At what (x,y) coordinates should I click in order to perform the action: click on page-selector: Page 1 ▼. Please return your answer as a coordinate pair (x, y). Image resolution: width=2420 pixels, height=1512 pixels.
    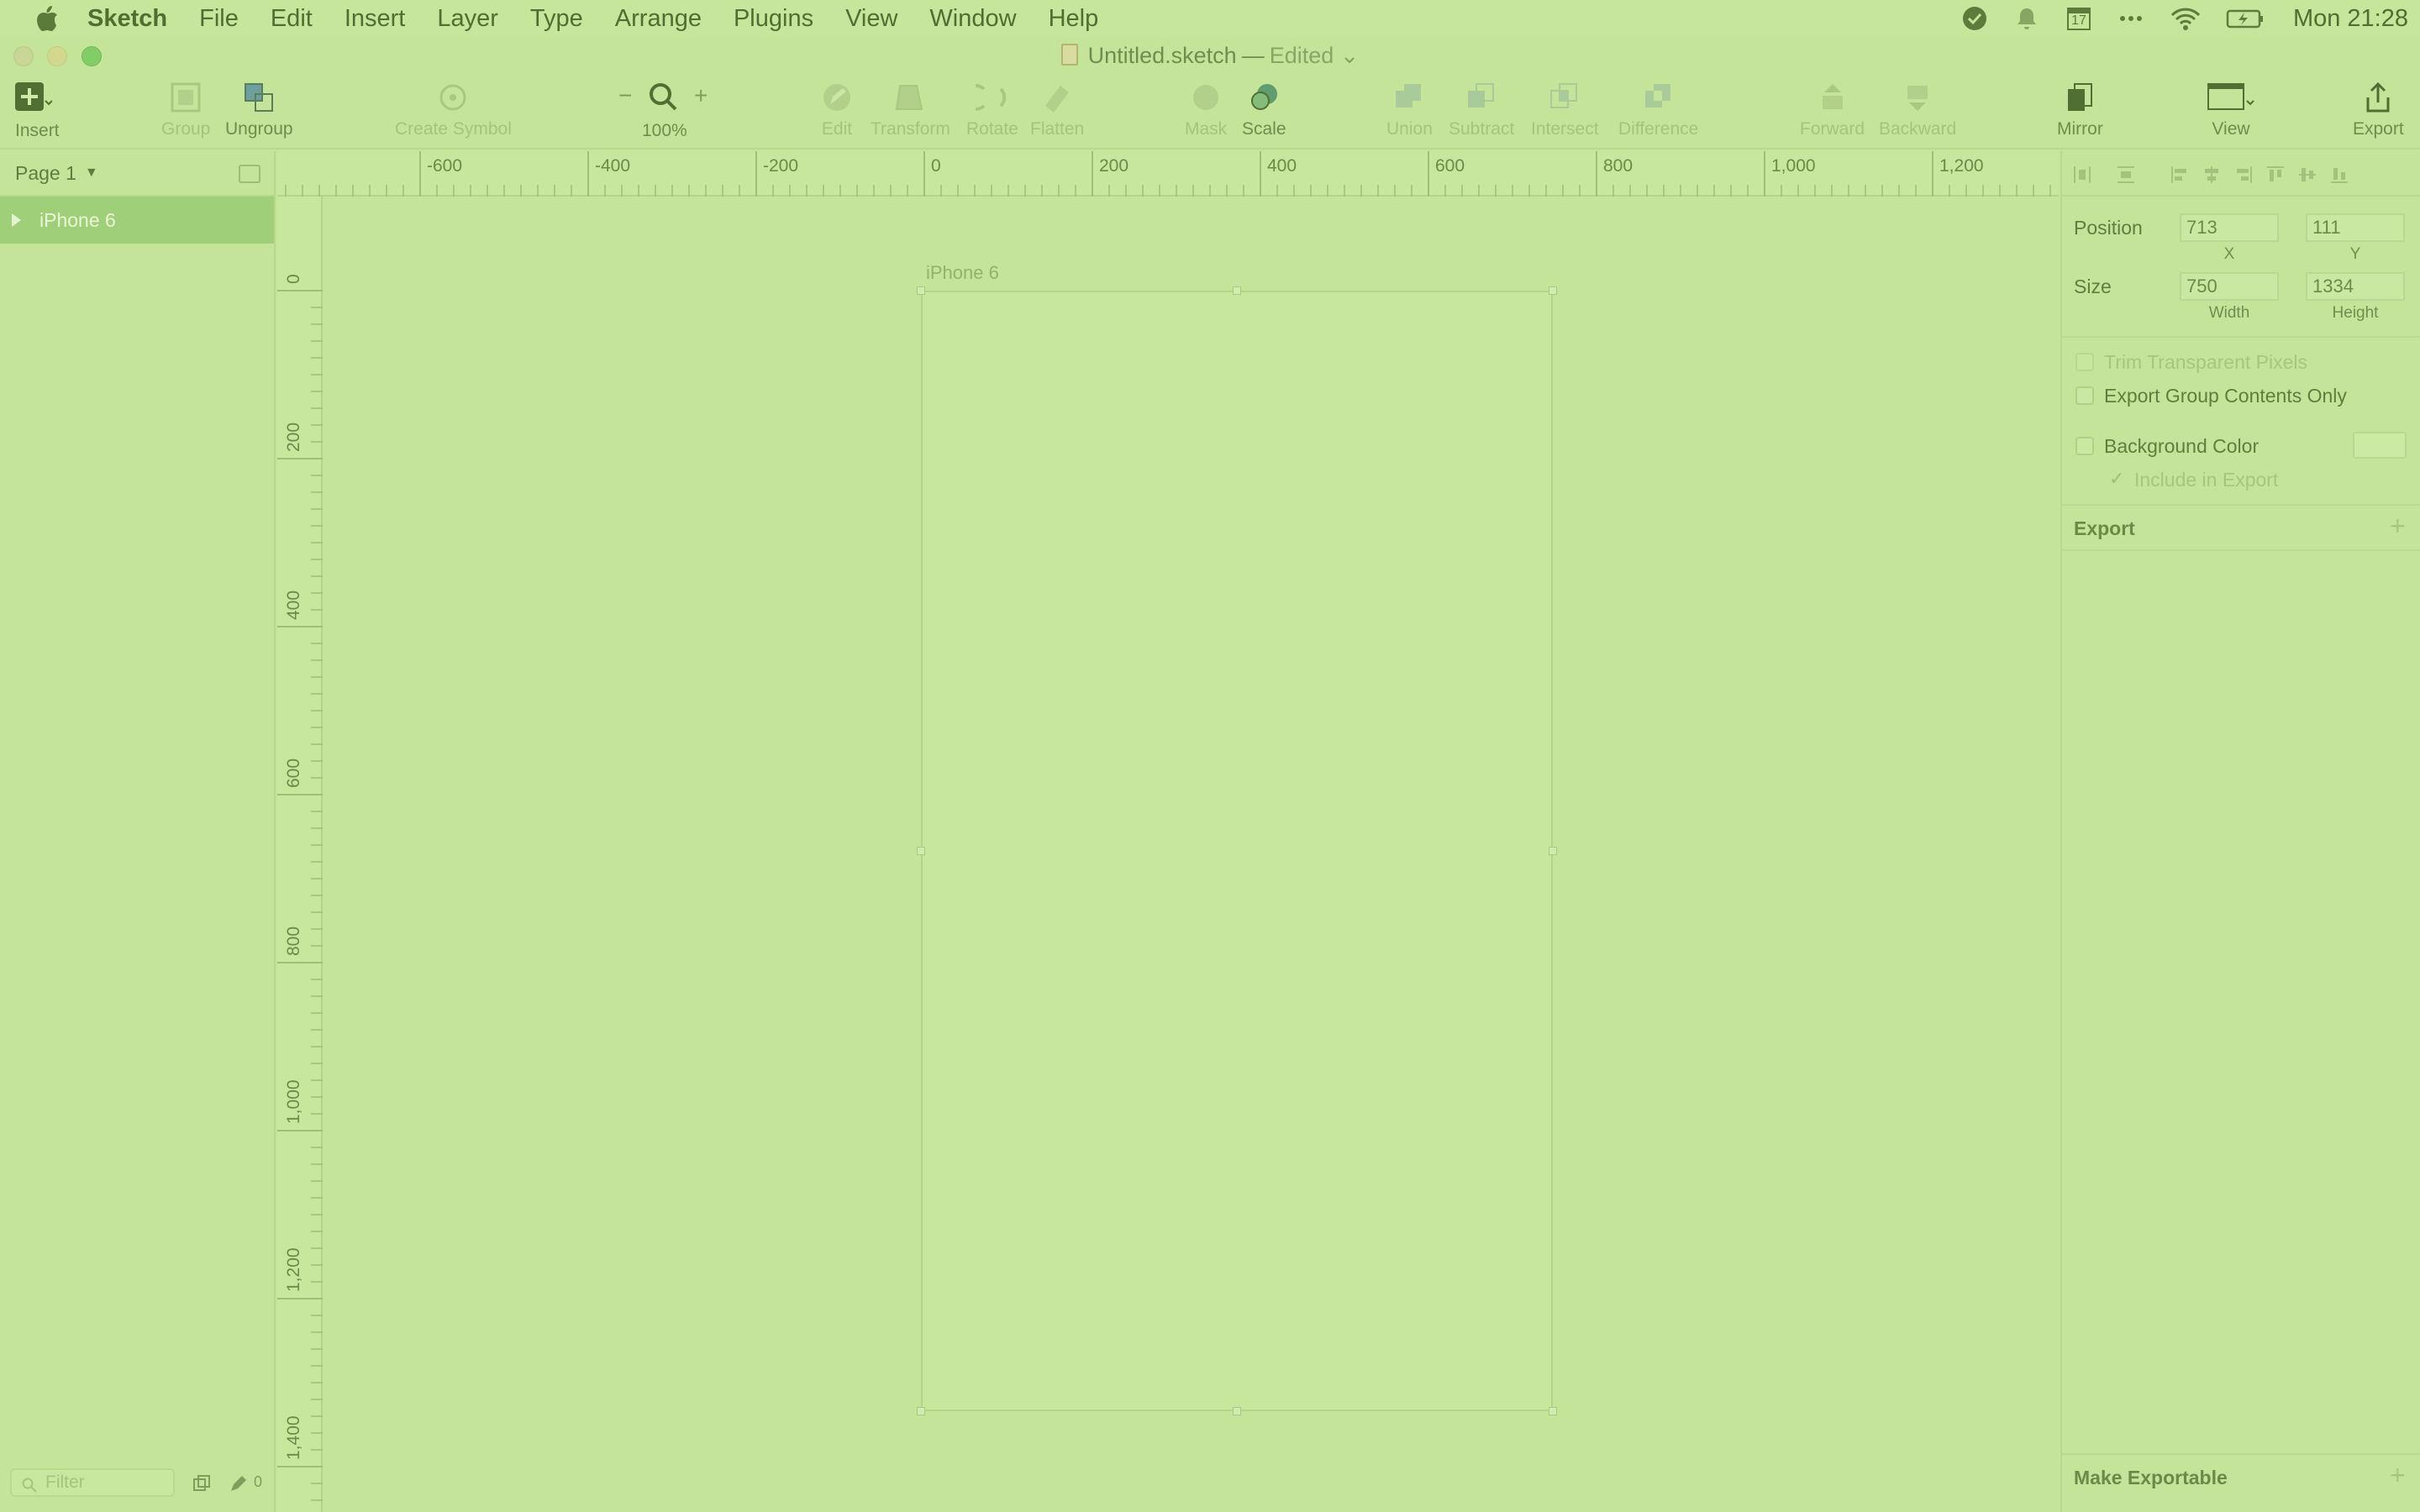
    Looking at the image, I should click on (137, 174).